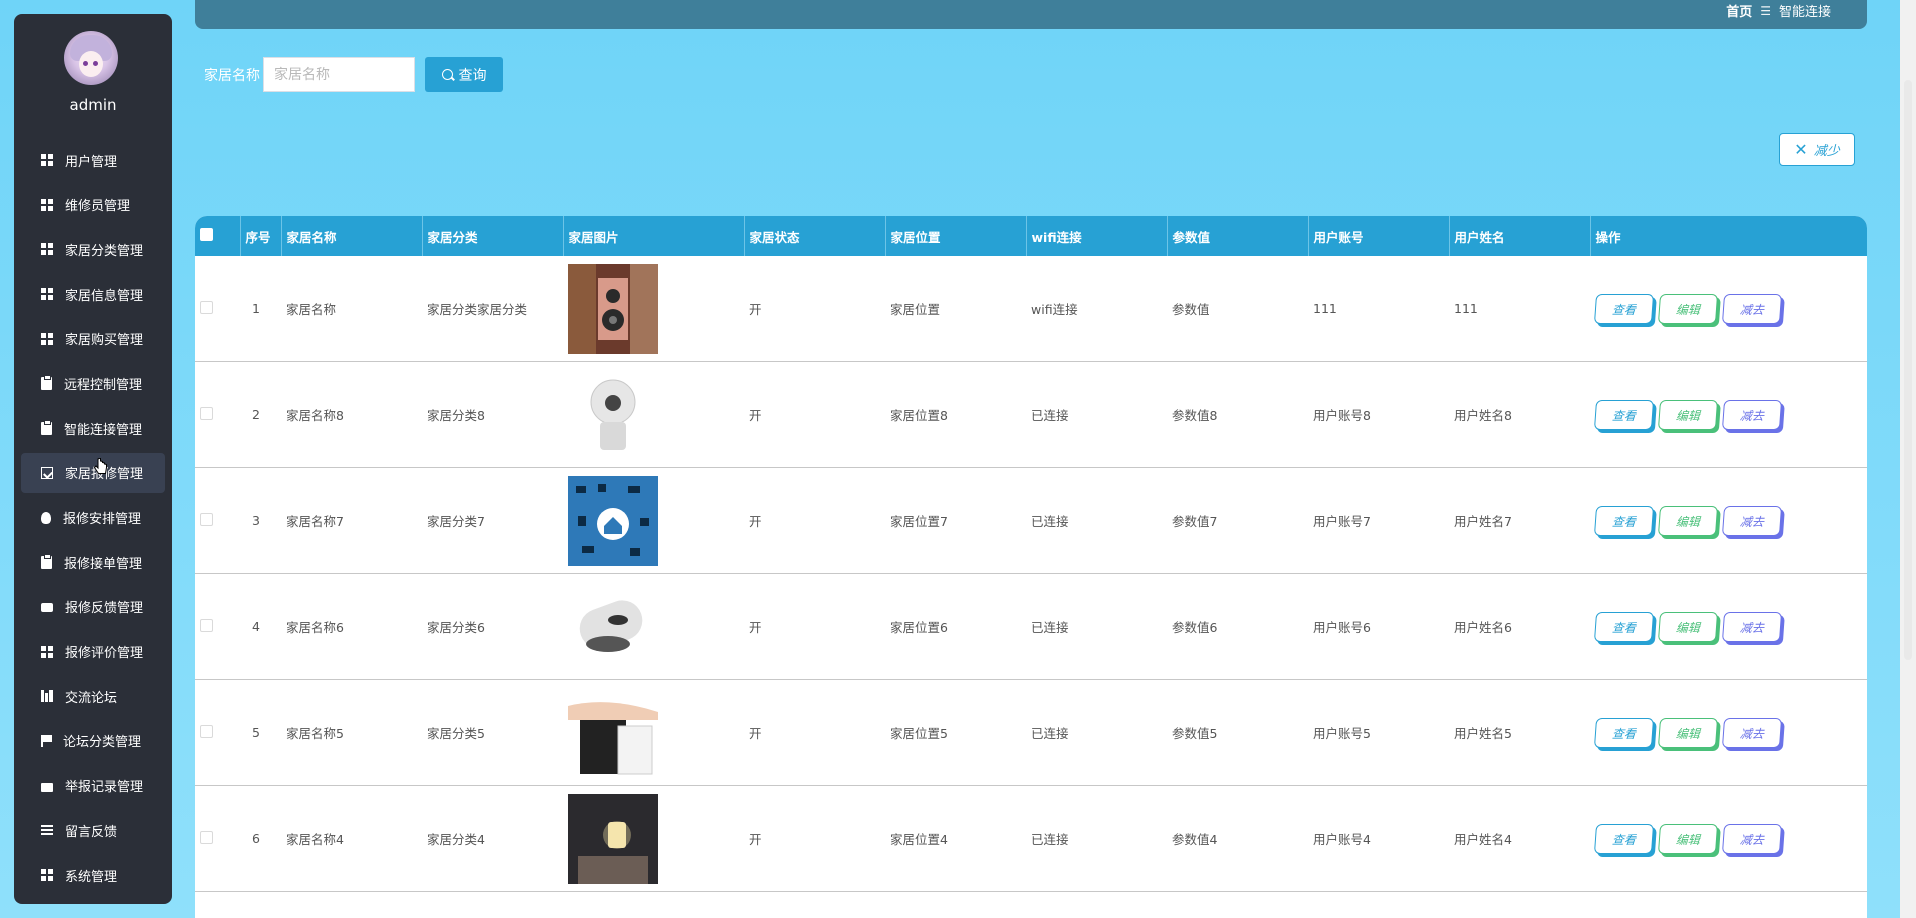 This screenshot has height=918, width=1916. What do you see at coordinates (93, 786) in the screenshot?
I see `sidebar-item-14: 举报记录管理` at bounding box center [93, 786].